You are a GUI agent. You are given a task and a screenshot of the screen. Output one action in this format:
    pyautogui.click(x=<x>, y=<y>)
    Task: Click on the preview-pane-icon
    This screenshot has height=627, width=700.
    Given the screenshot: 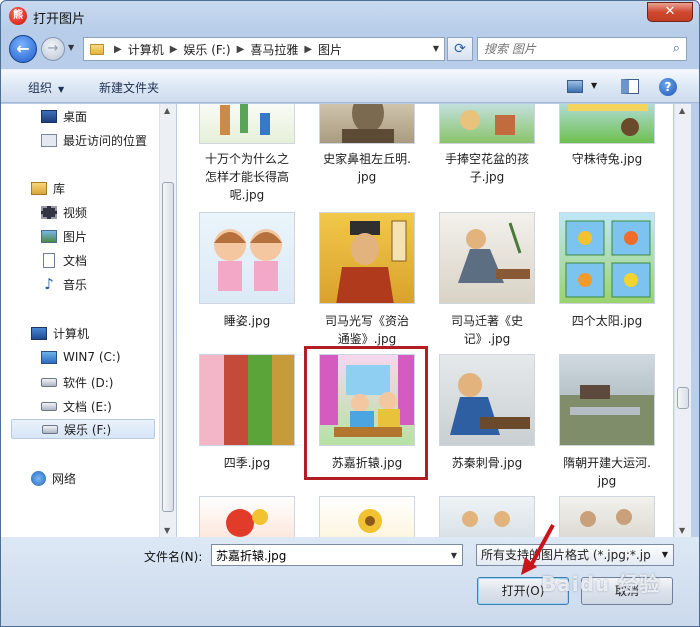 What is the action you would take?
    pyautogui.click(x=630, y=86)
    